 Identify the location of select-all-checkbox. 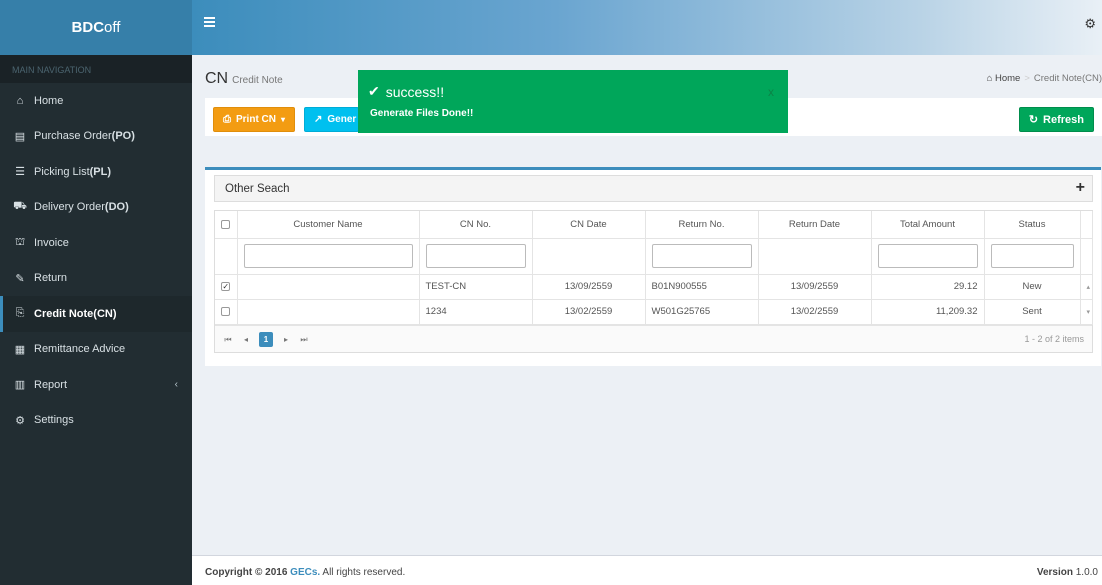
(226, 224).